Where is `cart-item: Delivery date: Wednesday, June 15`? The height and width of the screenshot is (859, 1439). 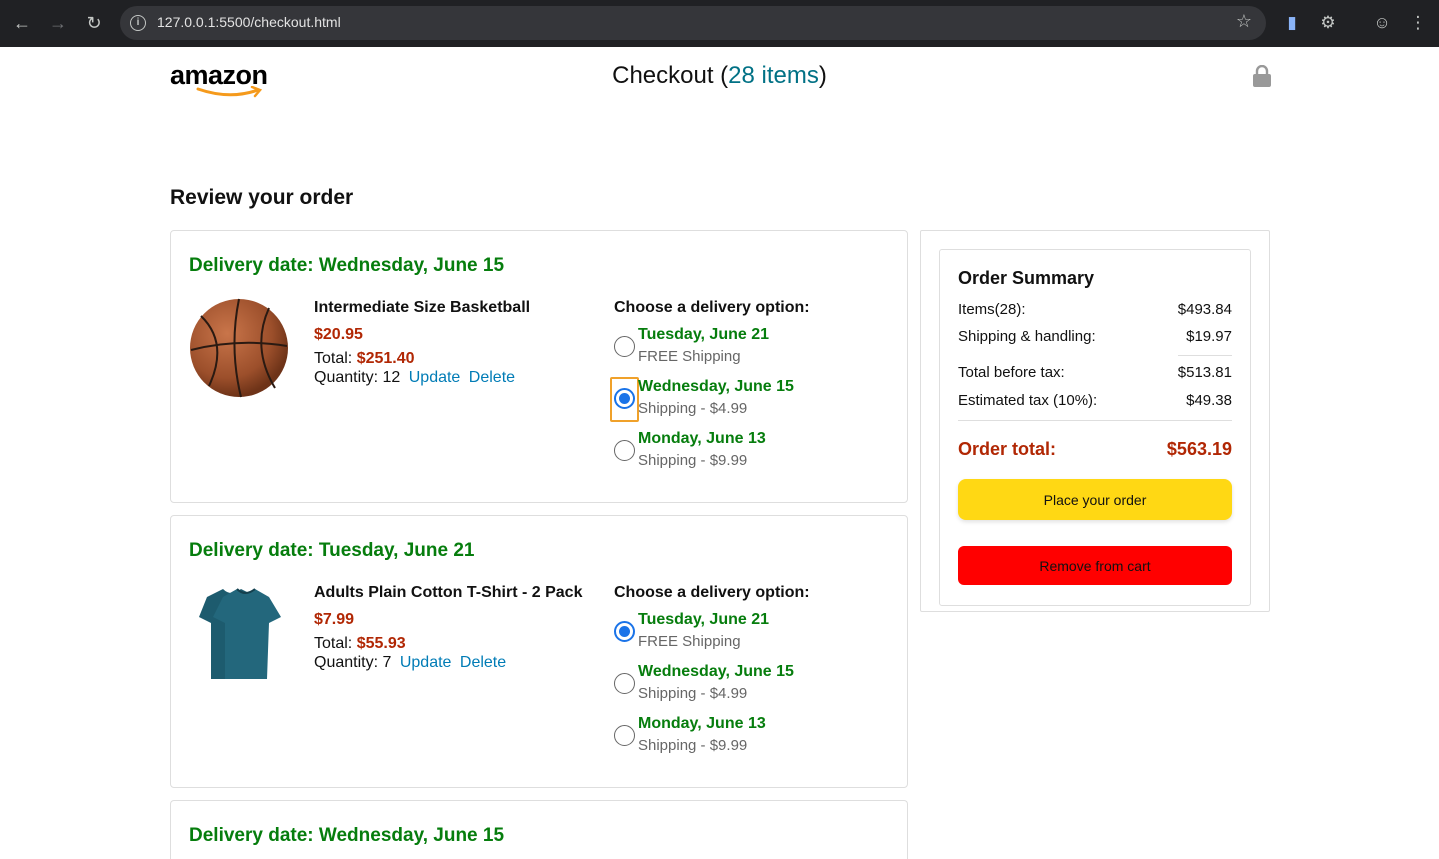 cart-item: Delivery date: Wednesday, June 15 is located at coordinates (539, 829).